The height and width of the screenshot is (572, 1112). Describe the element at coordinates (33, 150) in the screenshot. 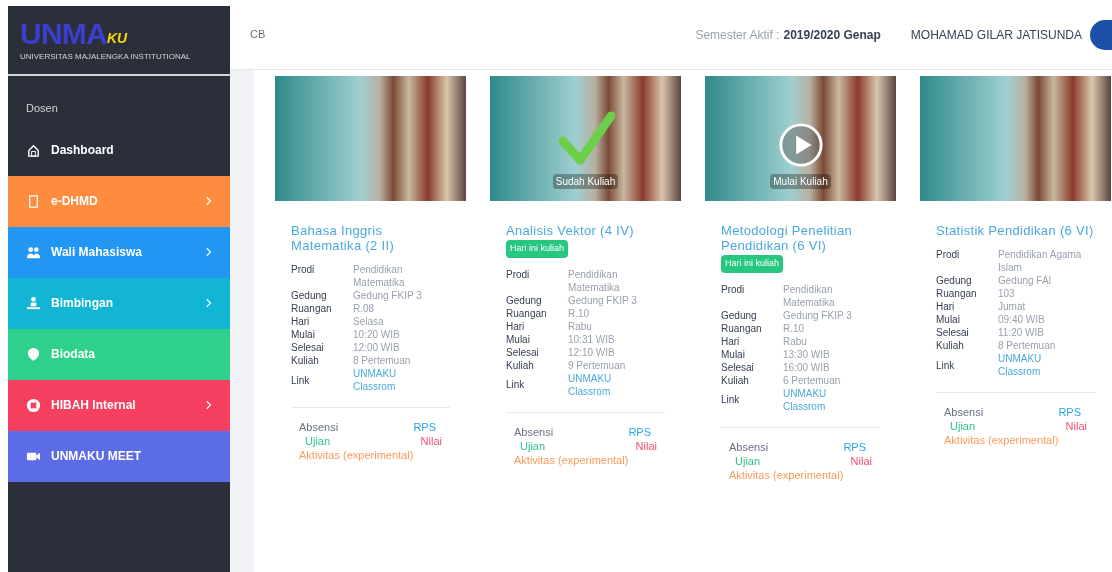

I see `home-icon` at that location.